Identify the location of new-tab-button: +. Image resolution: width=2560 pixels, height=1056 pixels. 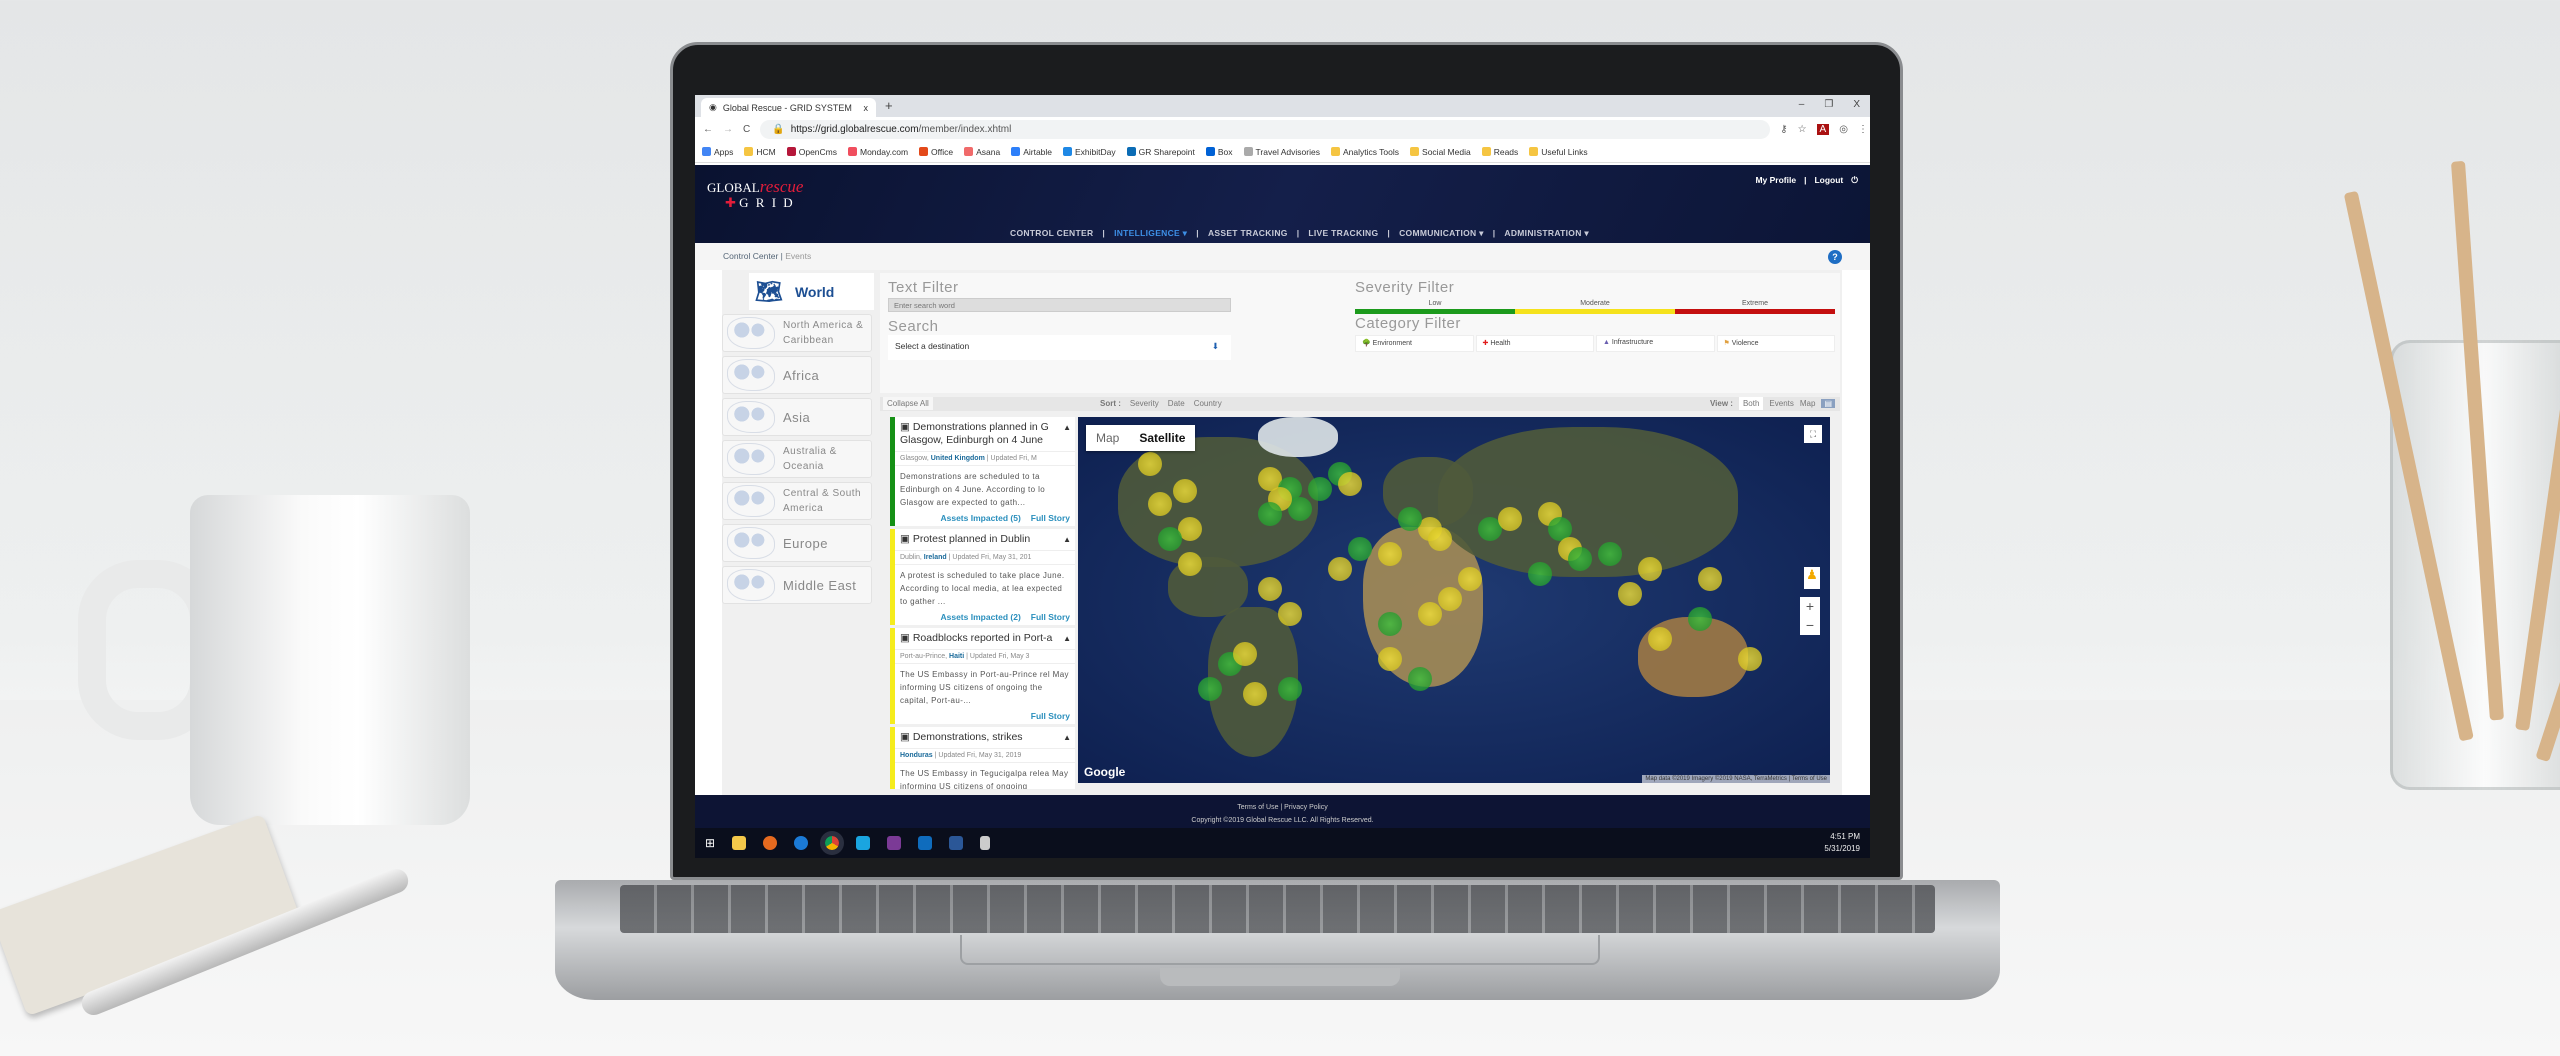
(889, 105).